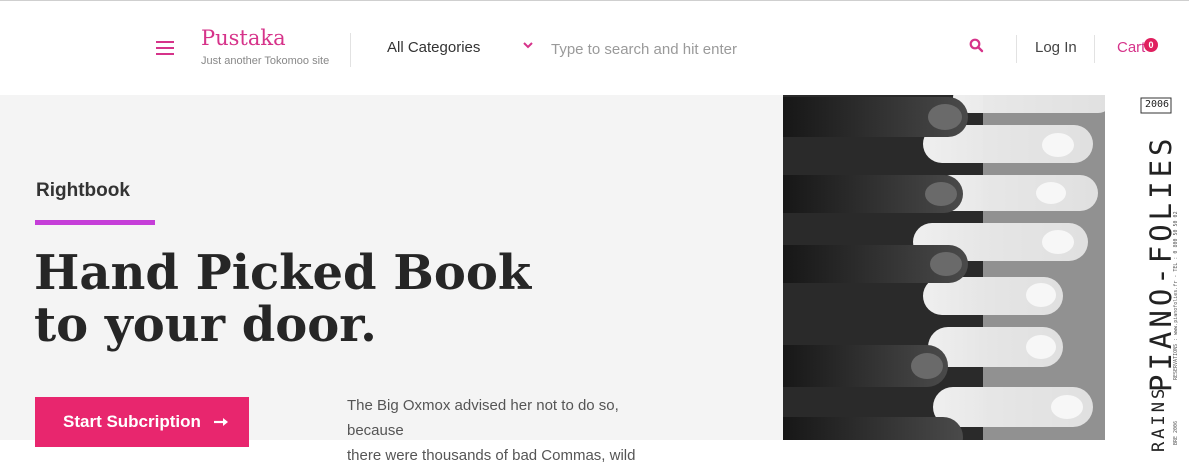 The image size is (1189, 468). Describe the element at coordinates (433, 47) in the screenshot. I see `category-select-value: All Categories` at that location.